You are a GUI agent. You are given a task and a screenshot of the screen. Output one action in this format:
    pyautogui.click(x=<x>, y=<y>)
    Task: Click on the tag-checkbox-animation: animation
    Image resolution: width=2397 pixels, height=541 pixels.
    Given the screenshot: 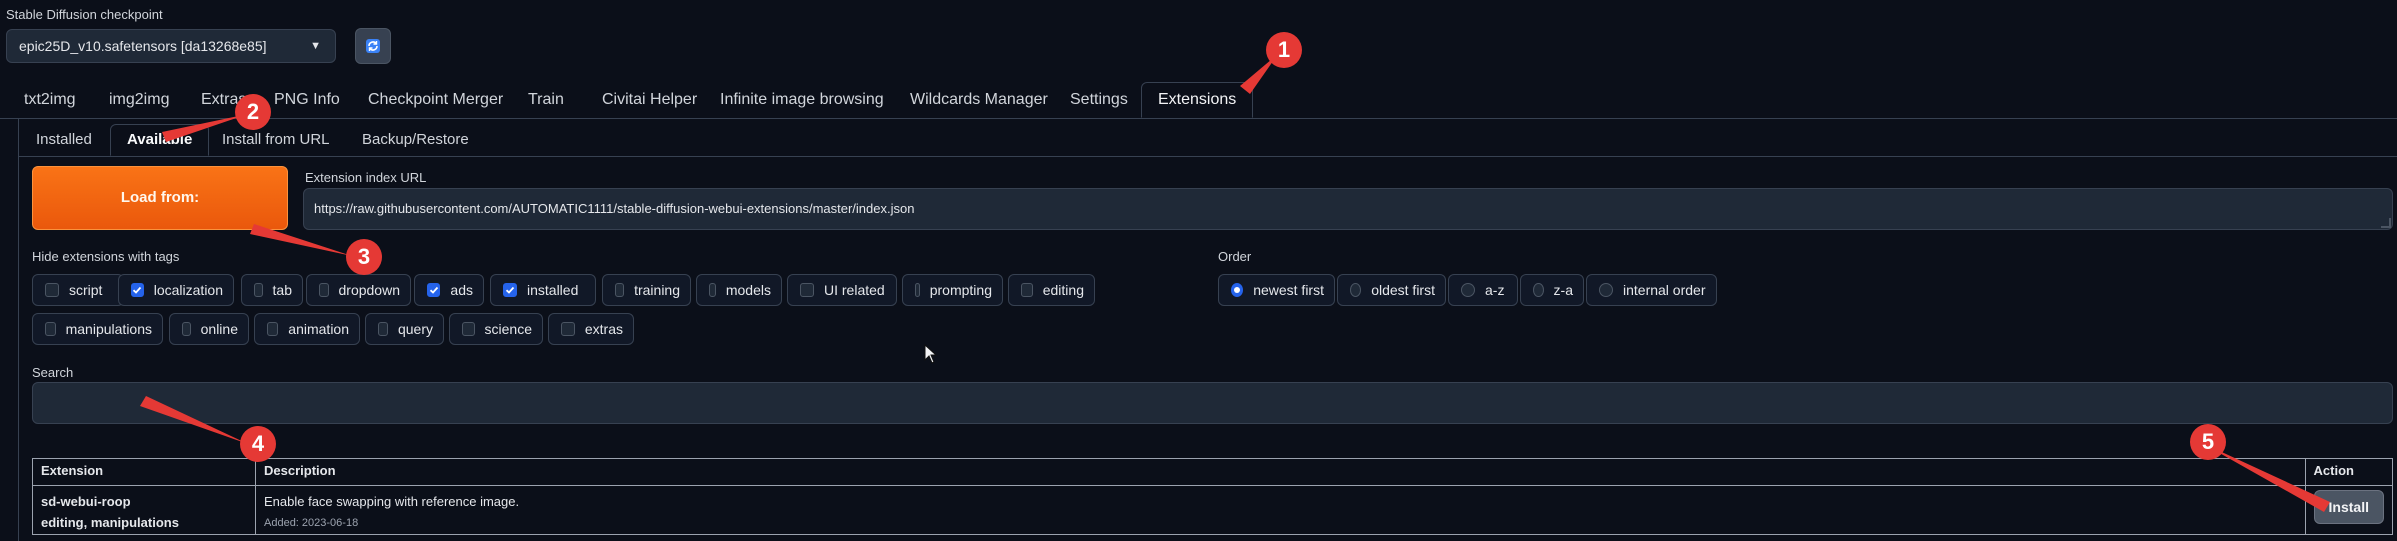 What is the action you would take?
    pyautogui.click(x=307, y=329)
    